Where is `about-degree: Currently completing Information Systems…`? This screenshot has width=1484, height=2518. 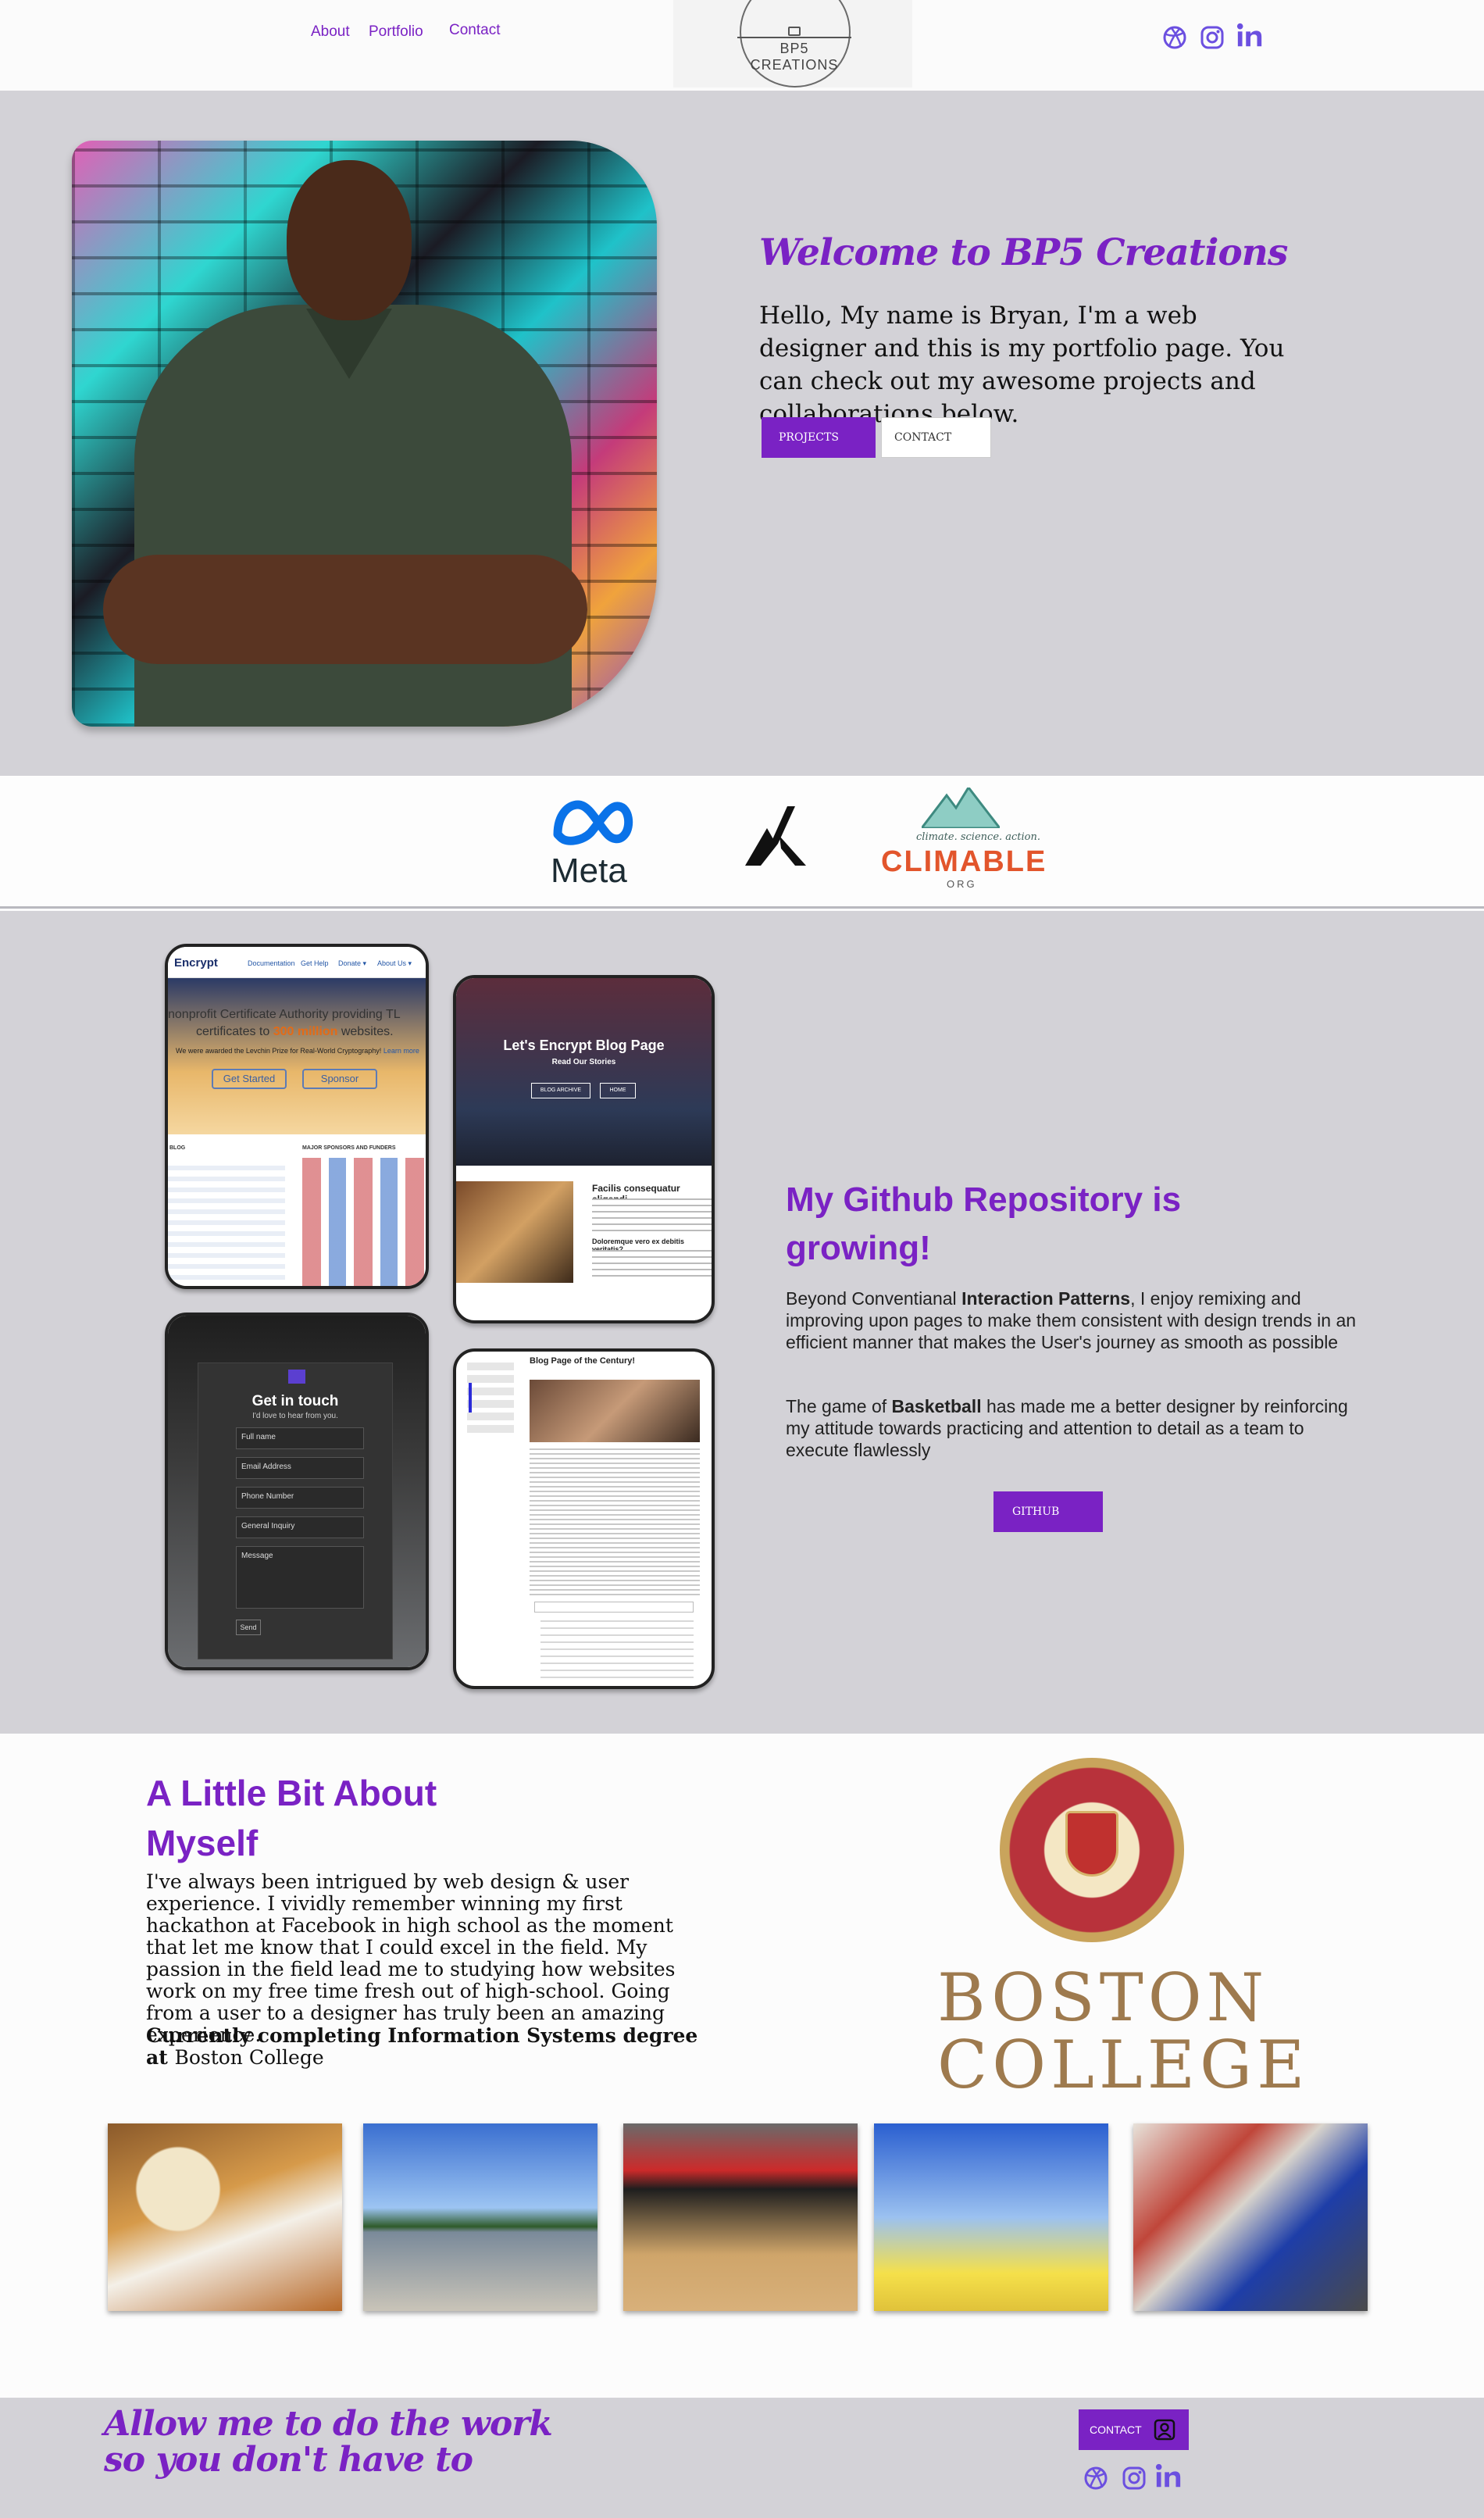 about-degree: Currently completing Information Systems… is located at coordinates (435, 2047).